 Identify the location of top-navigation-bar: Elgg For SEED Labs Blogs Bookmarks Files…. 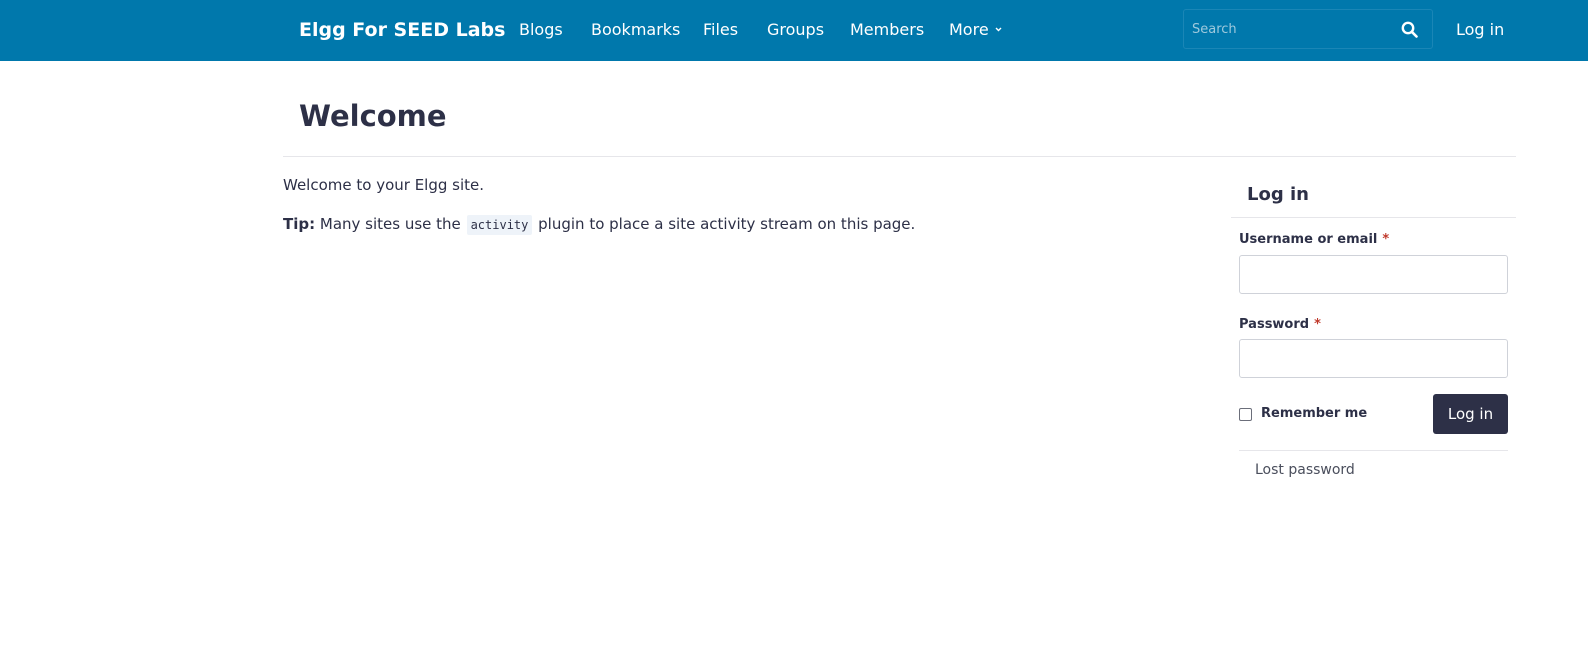
(794, 30).